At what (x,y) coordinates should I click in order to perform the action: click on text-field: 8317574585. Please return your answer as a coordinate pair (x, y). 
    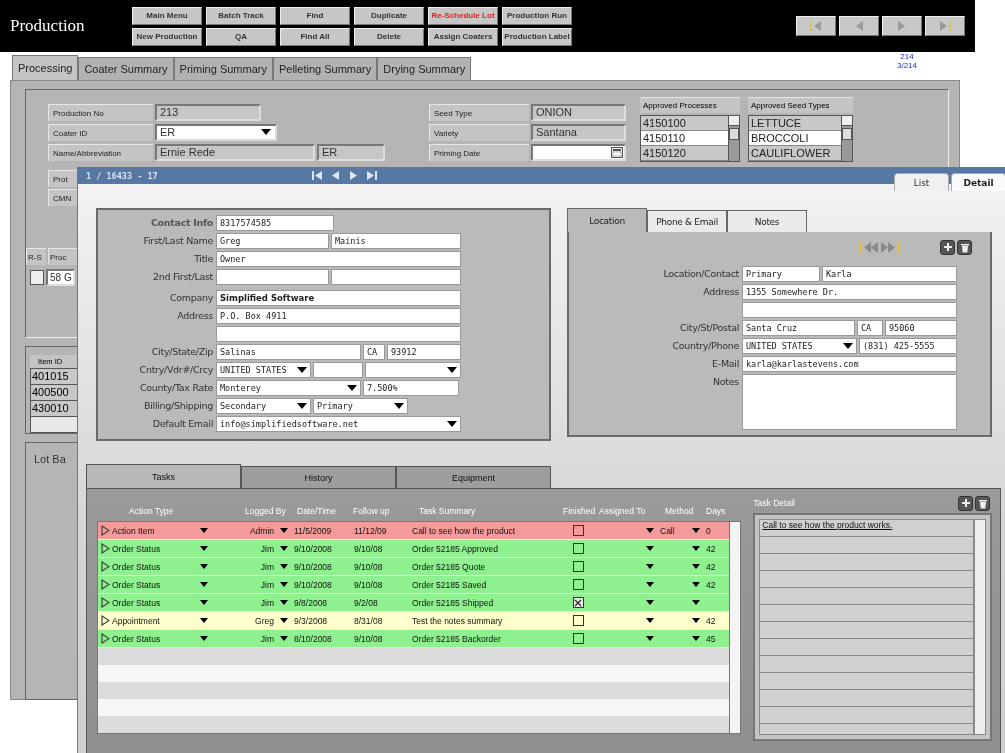
    Looking at the image, I should click on (275, 223).